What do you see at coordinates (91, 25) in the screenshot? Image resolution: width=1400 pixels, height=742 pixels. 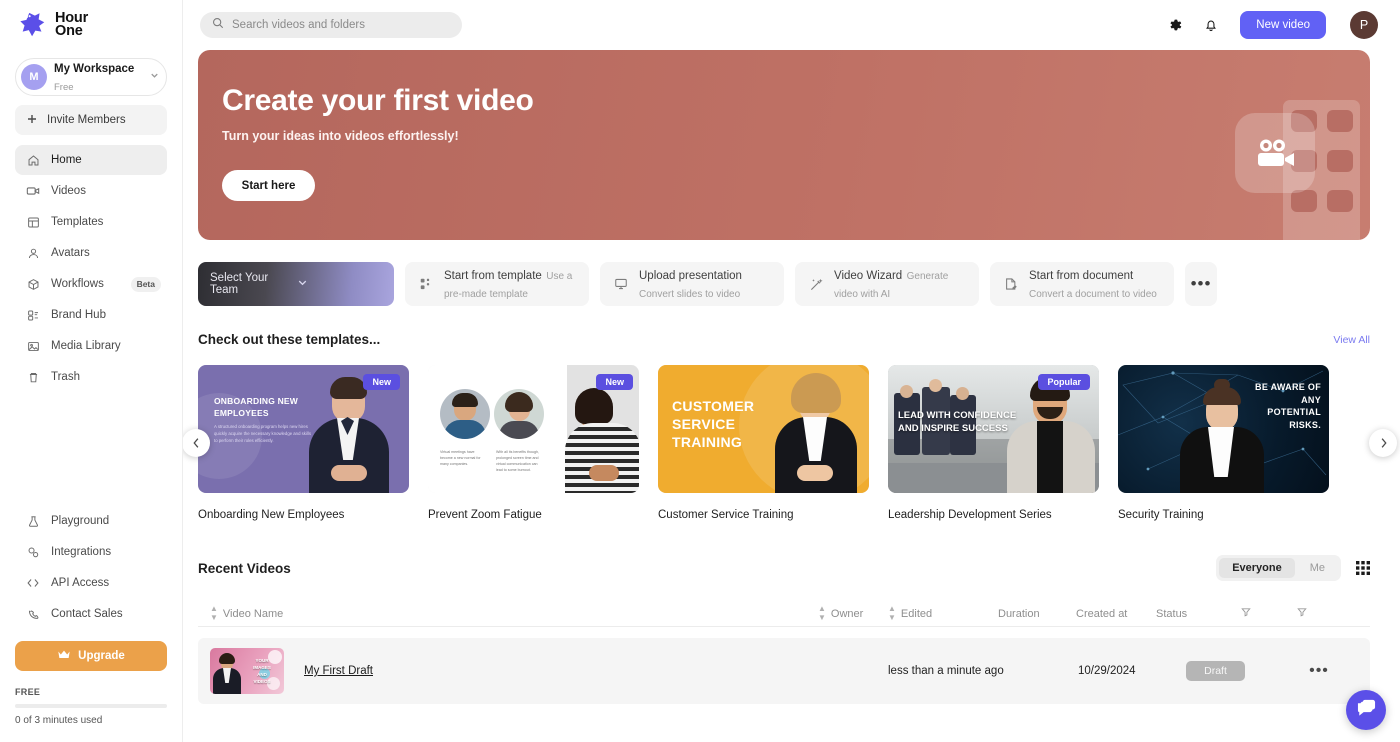 I see `brand-logo: Hour One` at bounding box center [91, 25].